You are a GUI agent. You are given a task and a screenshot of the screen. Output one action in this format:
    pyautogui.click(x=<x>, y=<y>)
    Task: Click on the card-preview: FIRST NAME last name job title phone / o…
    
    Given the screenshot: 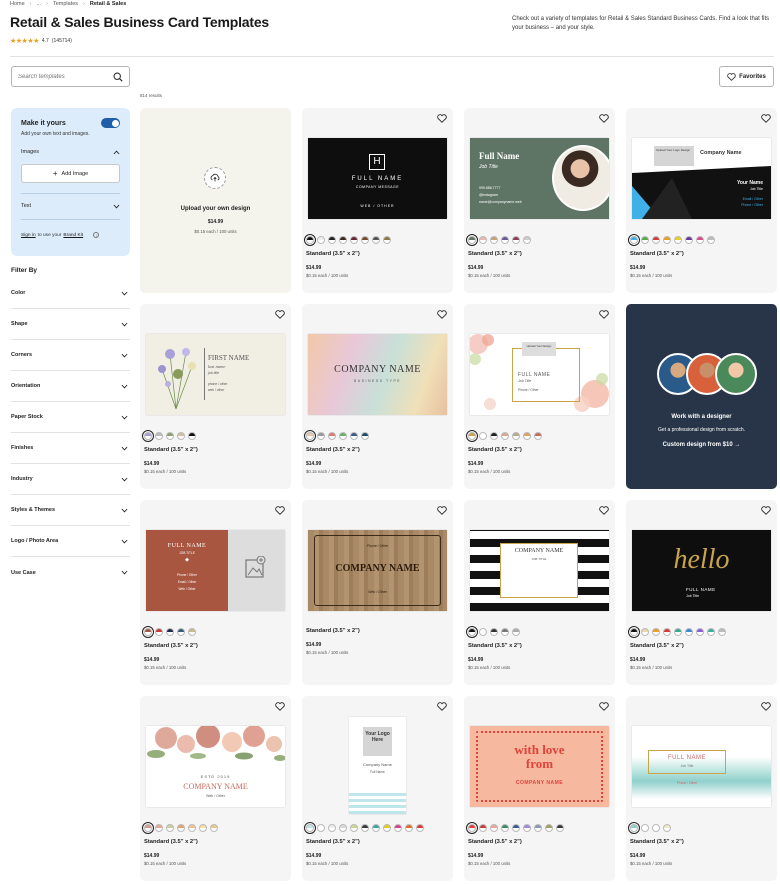 What is the action you would take?
    pyautogui.click(x=215, y=374)
    